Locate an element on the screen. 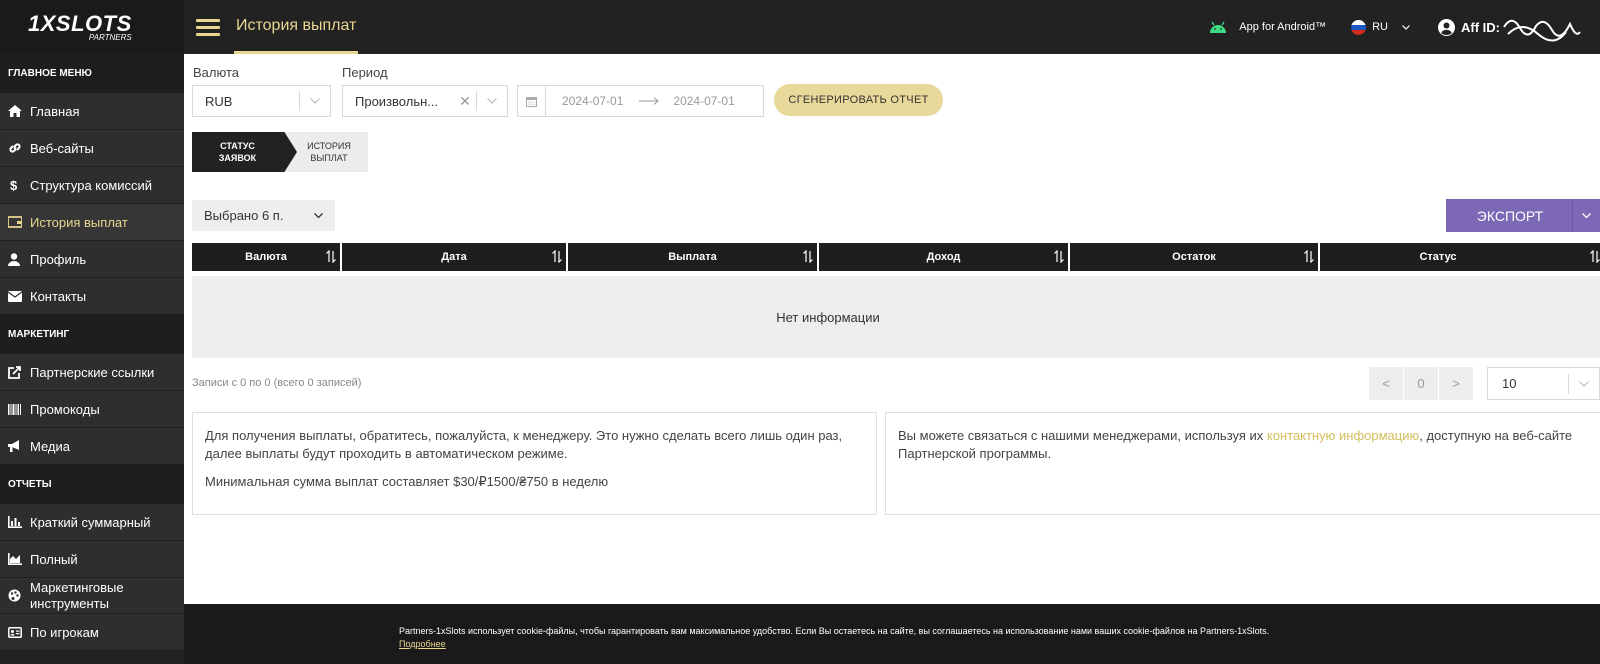 Image resolution: width=1600 pixels, height=664 pixels. column-header-balance: Остаток is located at coordinates (1195, 257).